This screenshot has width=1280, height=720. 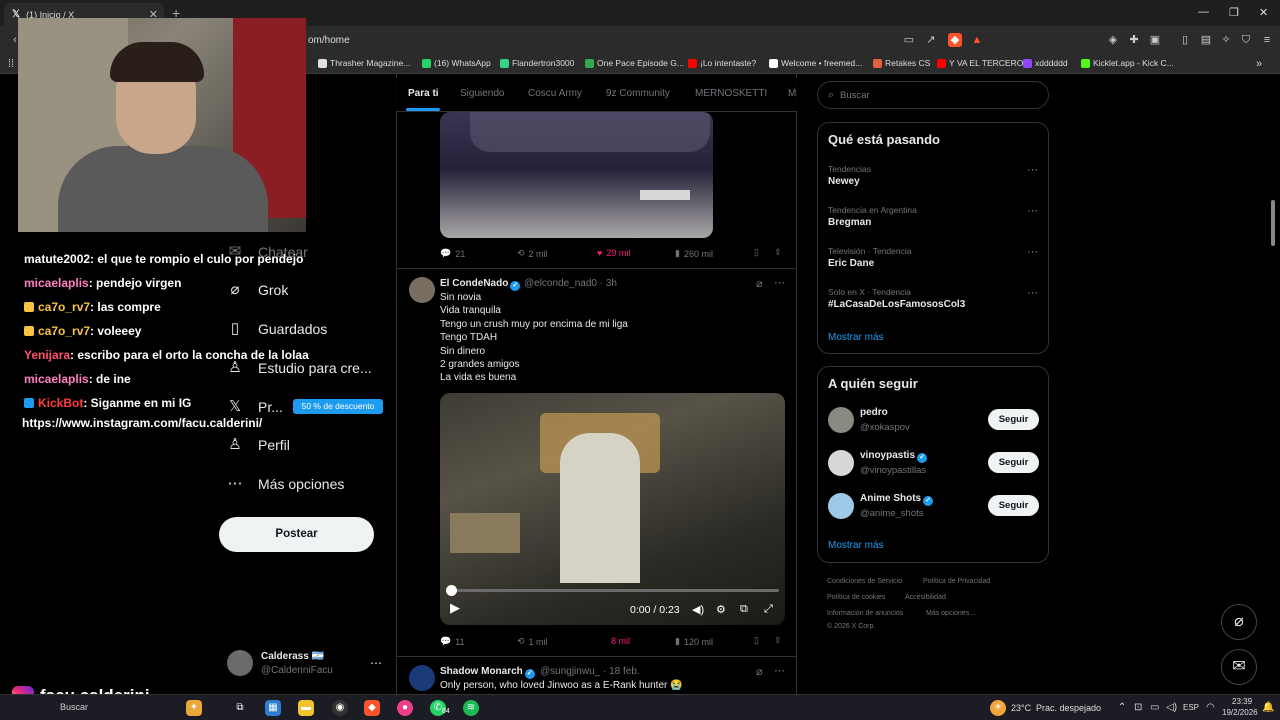 What do you see at coordinates (480, 284) in the screenshot?
I see `tweet-author: El CondeNado ✓` at bounding box center [480, 284].